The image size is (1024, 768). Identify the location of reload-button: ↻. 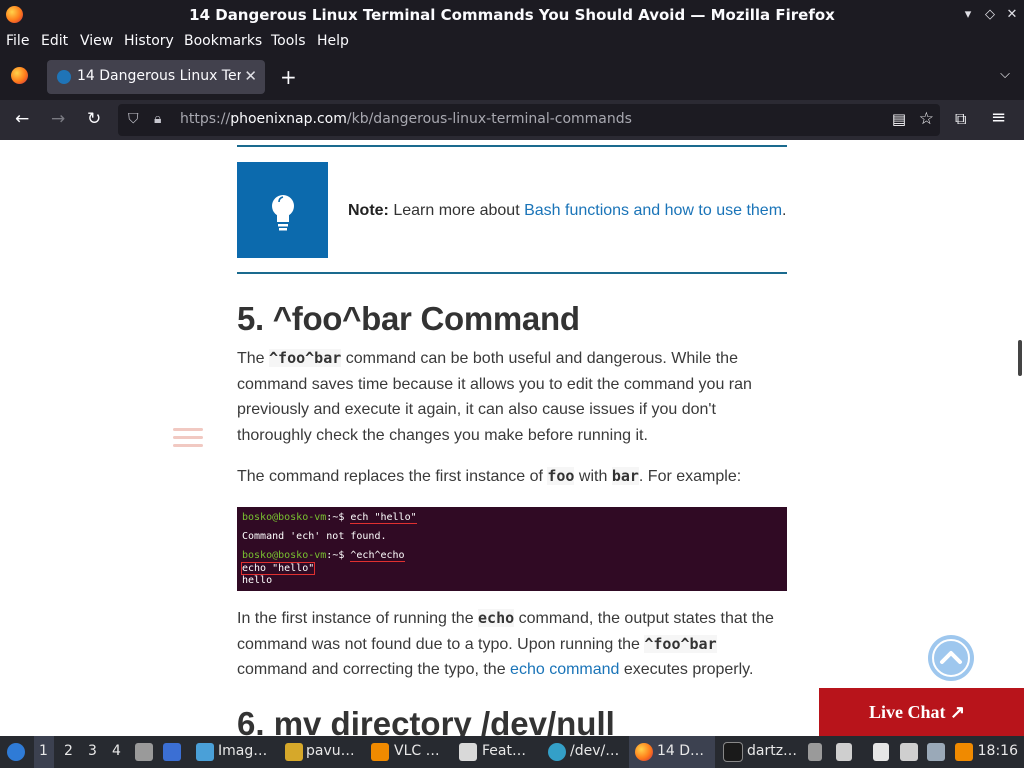
(94, 119).